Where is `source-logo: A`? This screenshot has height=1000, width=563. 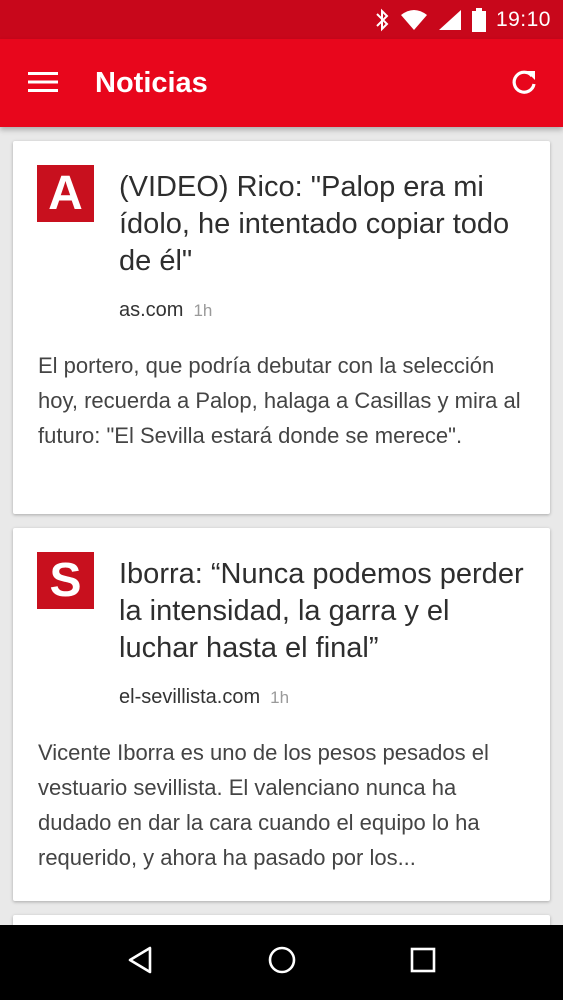 source-logo: A is located at coordinates (65, 193).